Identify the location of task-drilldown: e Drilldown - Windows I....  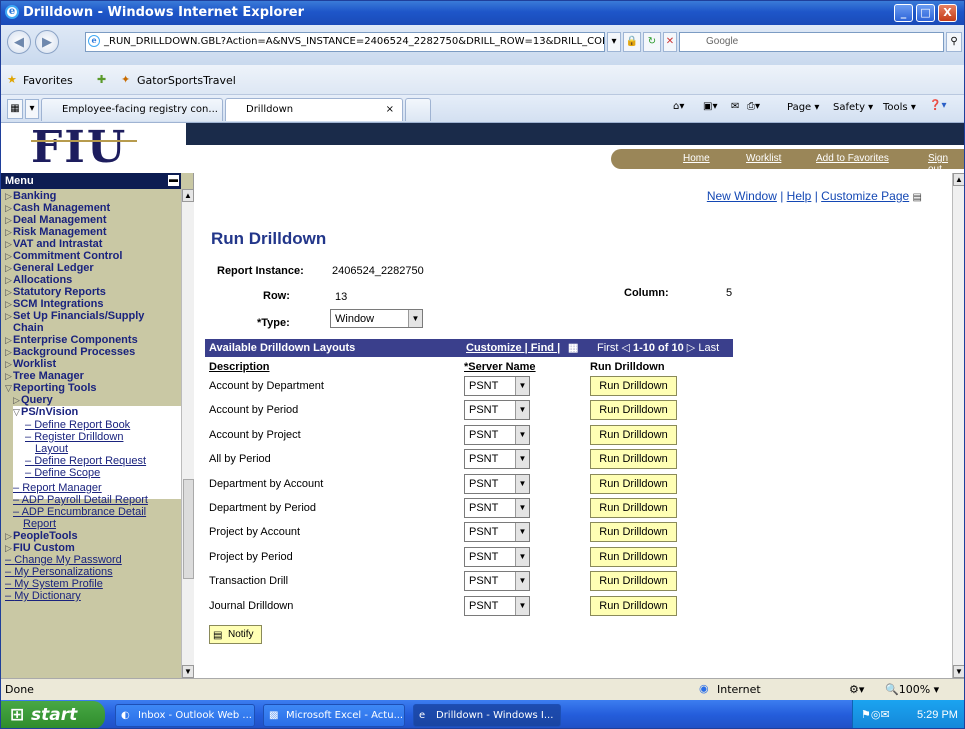
(487, 715).